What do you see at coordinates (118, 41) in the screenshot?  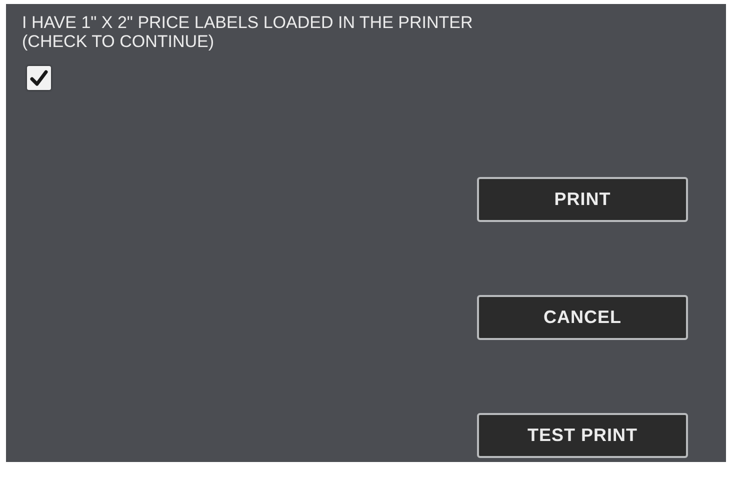 I see `prompt-text: (CHECK TO CONTINUE)` at bounding box center [118, 41].